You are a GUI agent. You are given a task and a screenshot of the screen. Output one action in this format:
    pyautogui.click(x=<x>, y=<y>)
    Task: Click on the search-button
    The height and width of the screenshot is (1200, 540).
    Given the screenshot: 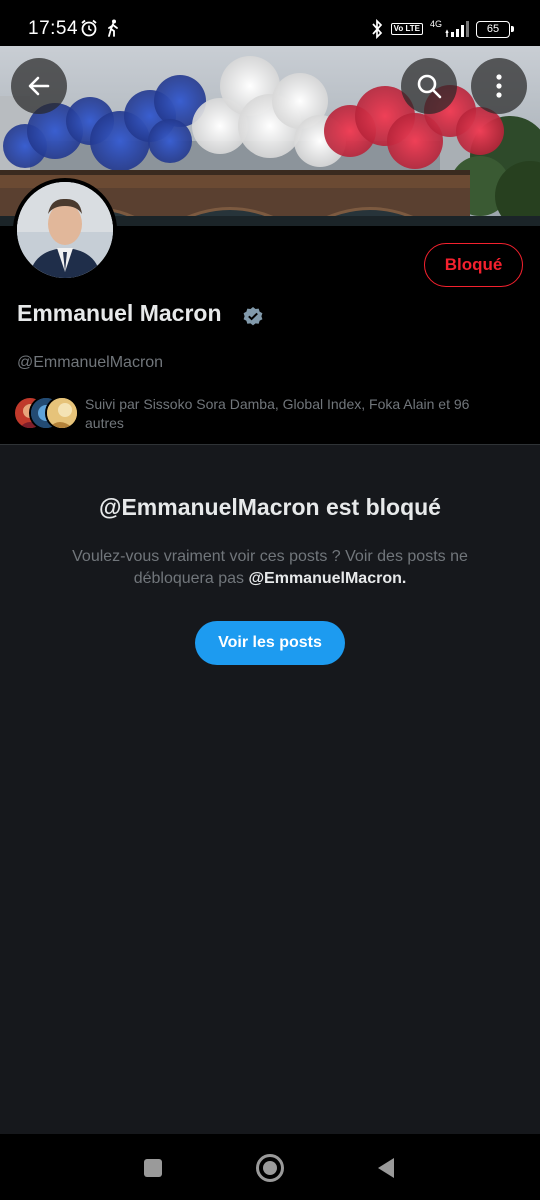 What is the action you would take?
    pyautogui.click(x=429, y=86)
    